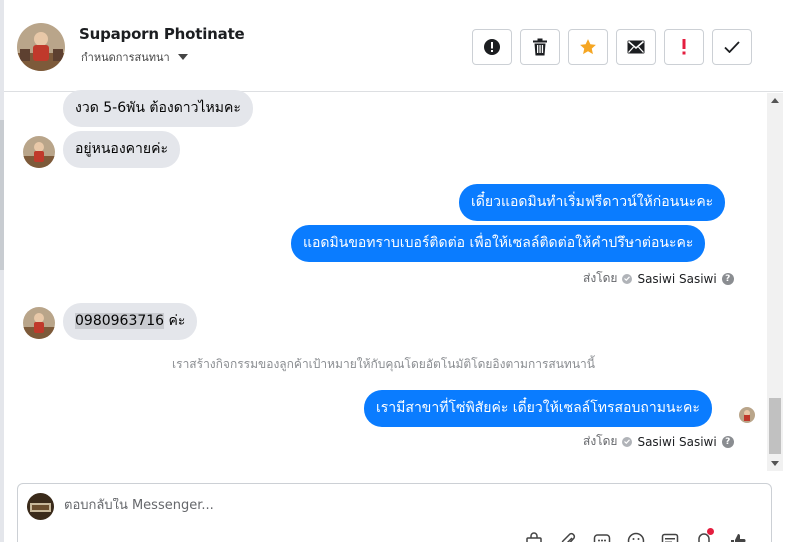  Describe the element at coordinates (40, 506) in the screenshot. I see `page-avatar` at that location.